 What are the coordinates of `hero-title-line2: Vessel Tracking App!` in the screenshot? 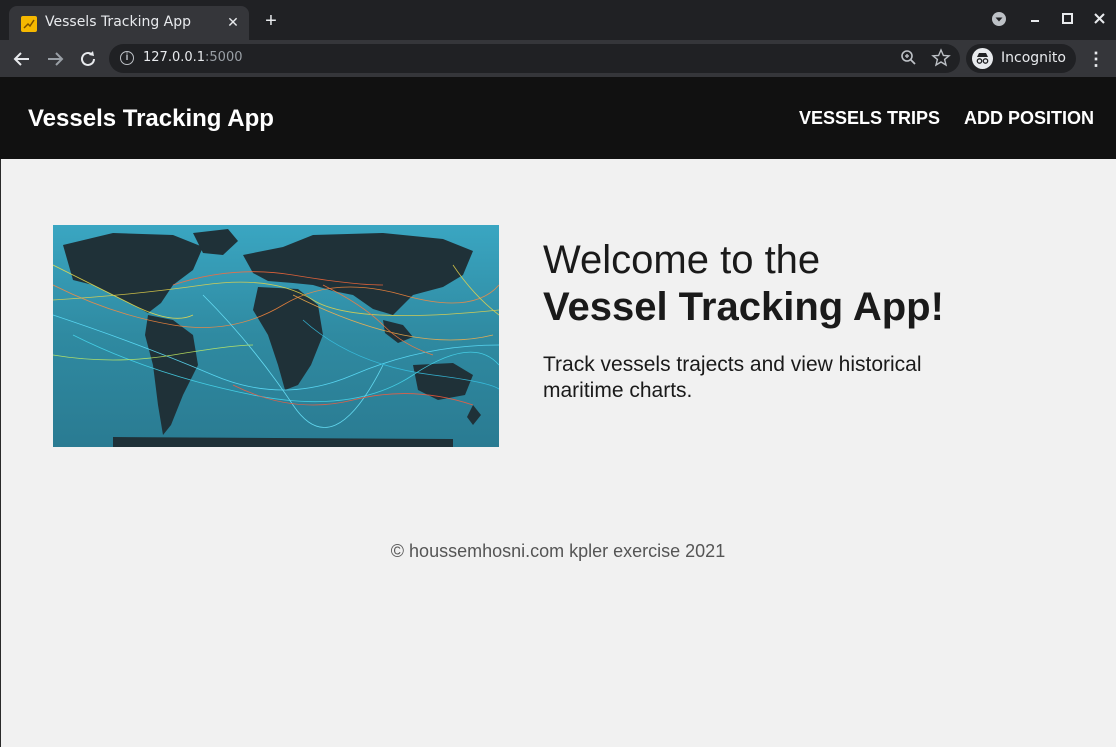 It's located at (743, 307).